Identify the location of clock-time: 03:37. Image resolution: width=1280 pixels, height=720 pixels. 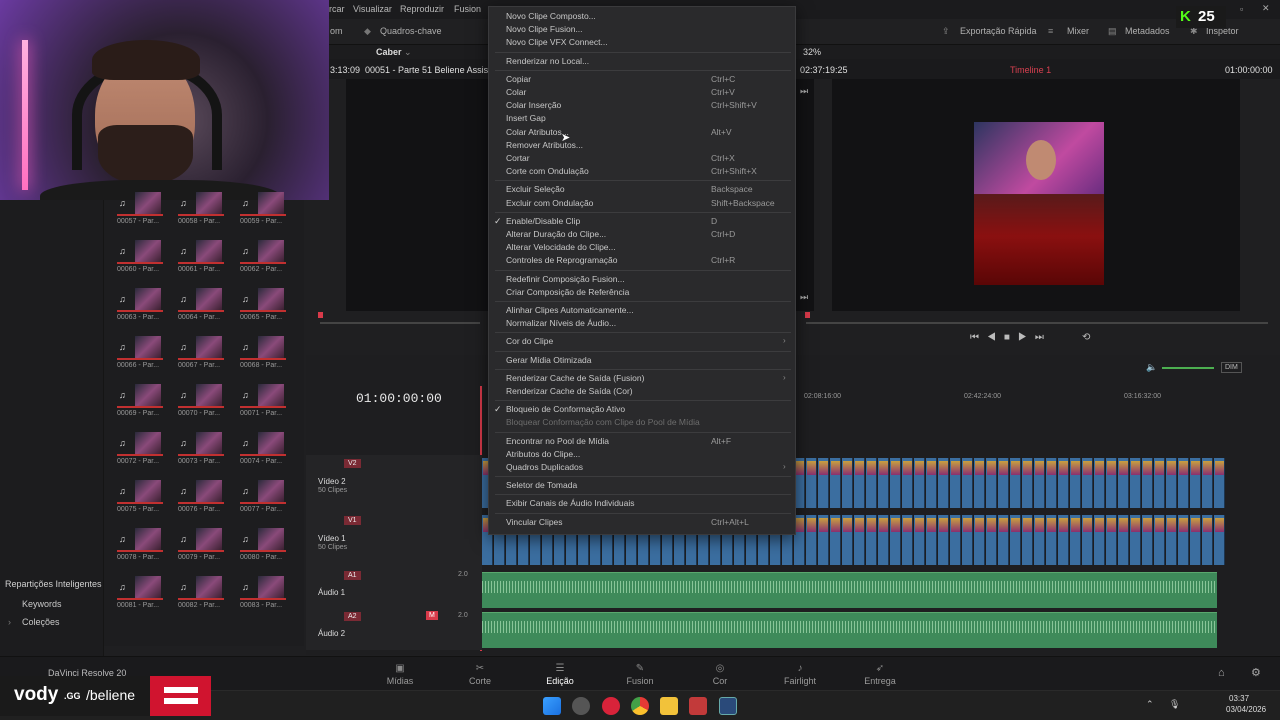
(1239, 698).